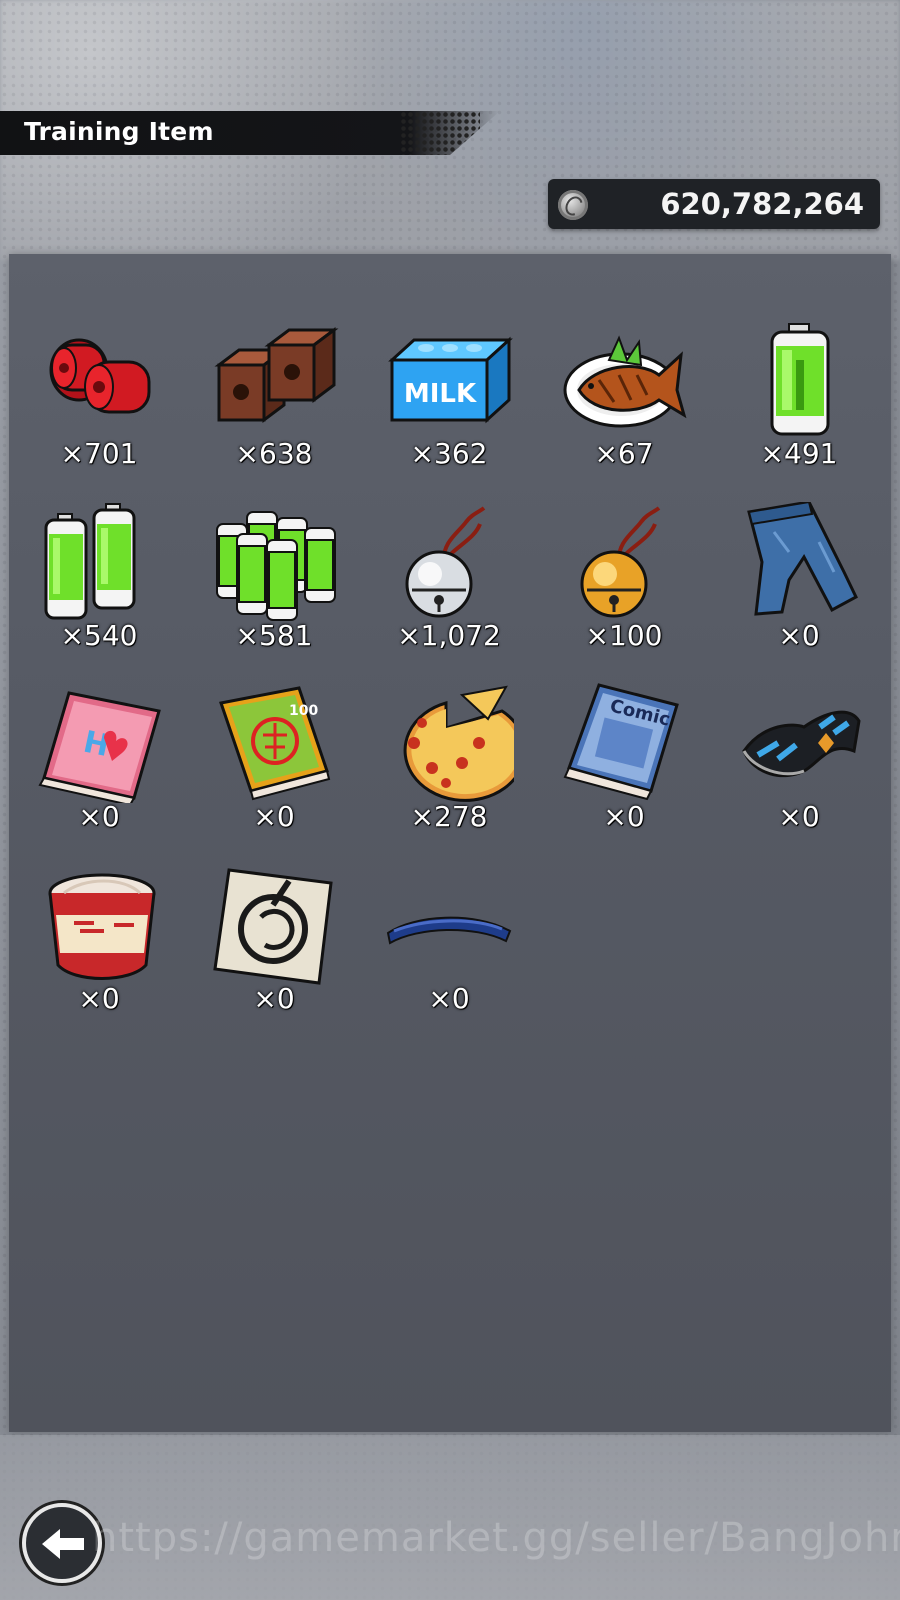 The height and width of the screenshot is (1600, 900). I want to click on wristband-icon, so click(801, 744).